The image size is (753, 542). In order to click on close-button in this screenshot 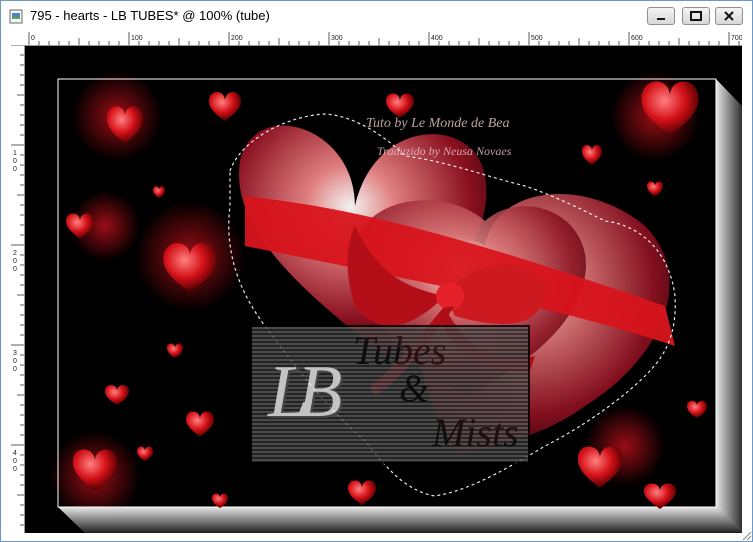, I will do `click(729, 16)`.